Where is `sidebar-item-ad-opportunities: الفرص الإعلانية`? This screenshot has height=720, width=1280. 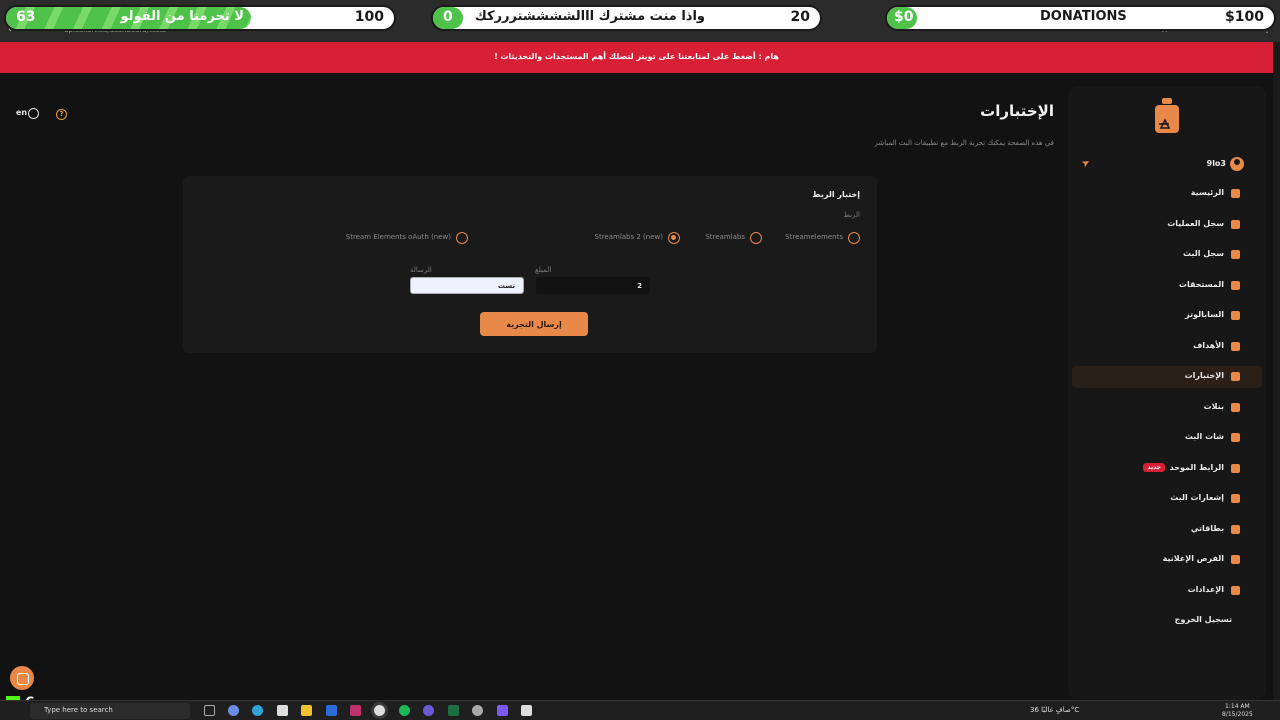
sidebar-item-ad-opportunities: الفرص الإعلانية is located at coordinates (1167, 560).